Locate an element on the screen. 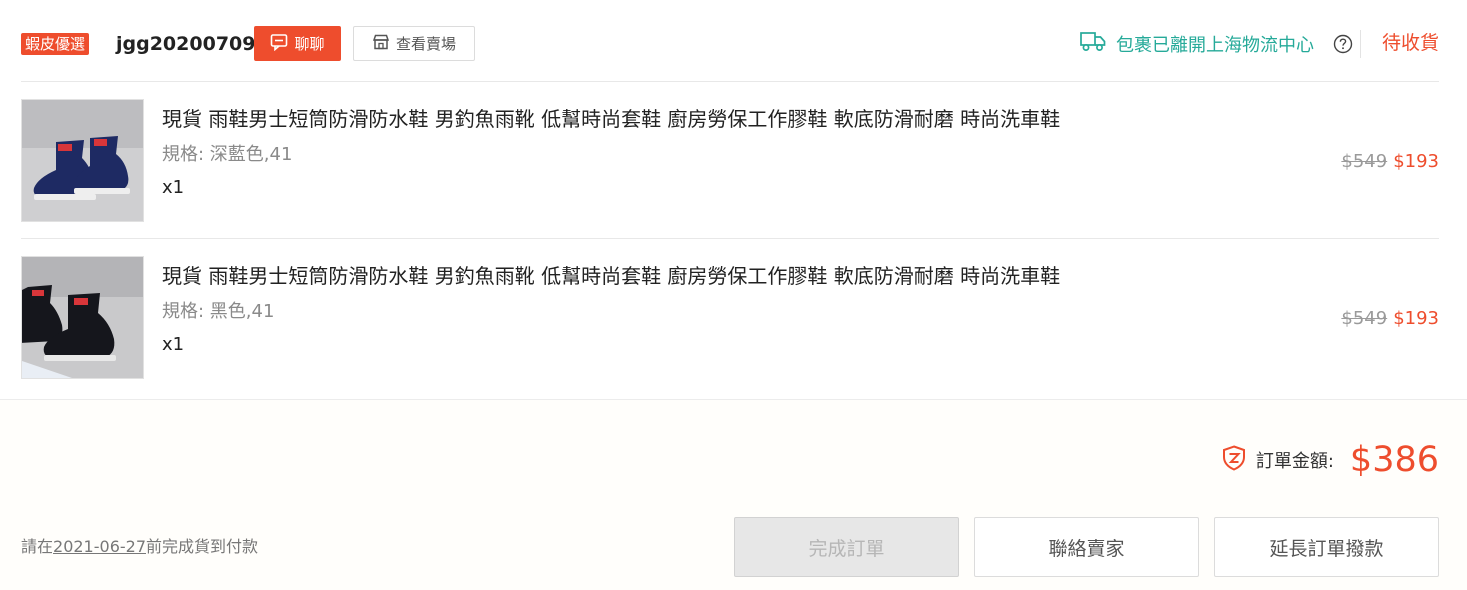  header-divider is located at coordinates (1360, 44).